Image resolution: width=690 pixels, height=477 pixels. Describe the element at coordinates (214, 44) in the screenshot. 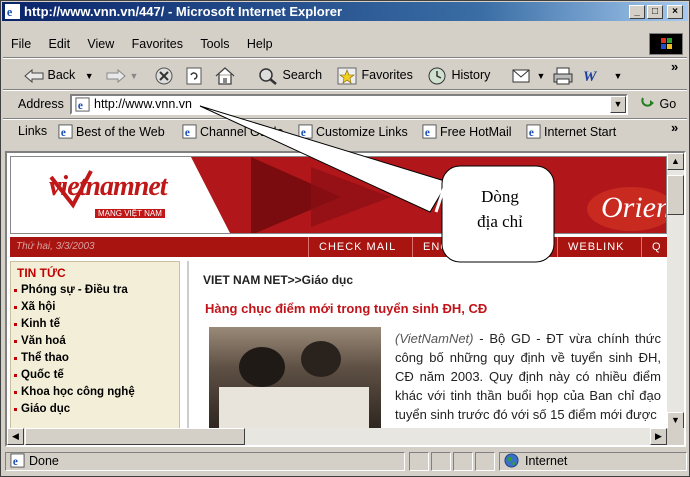

I see `menu-tools: Tools` at that location.